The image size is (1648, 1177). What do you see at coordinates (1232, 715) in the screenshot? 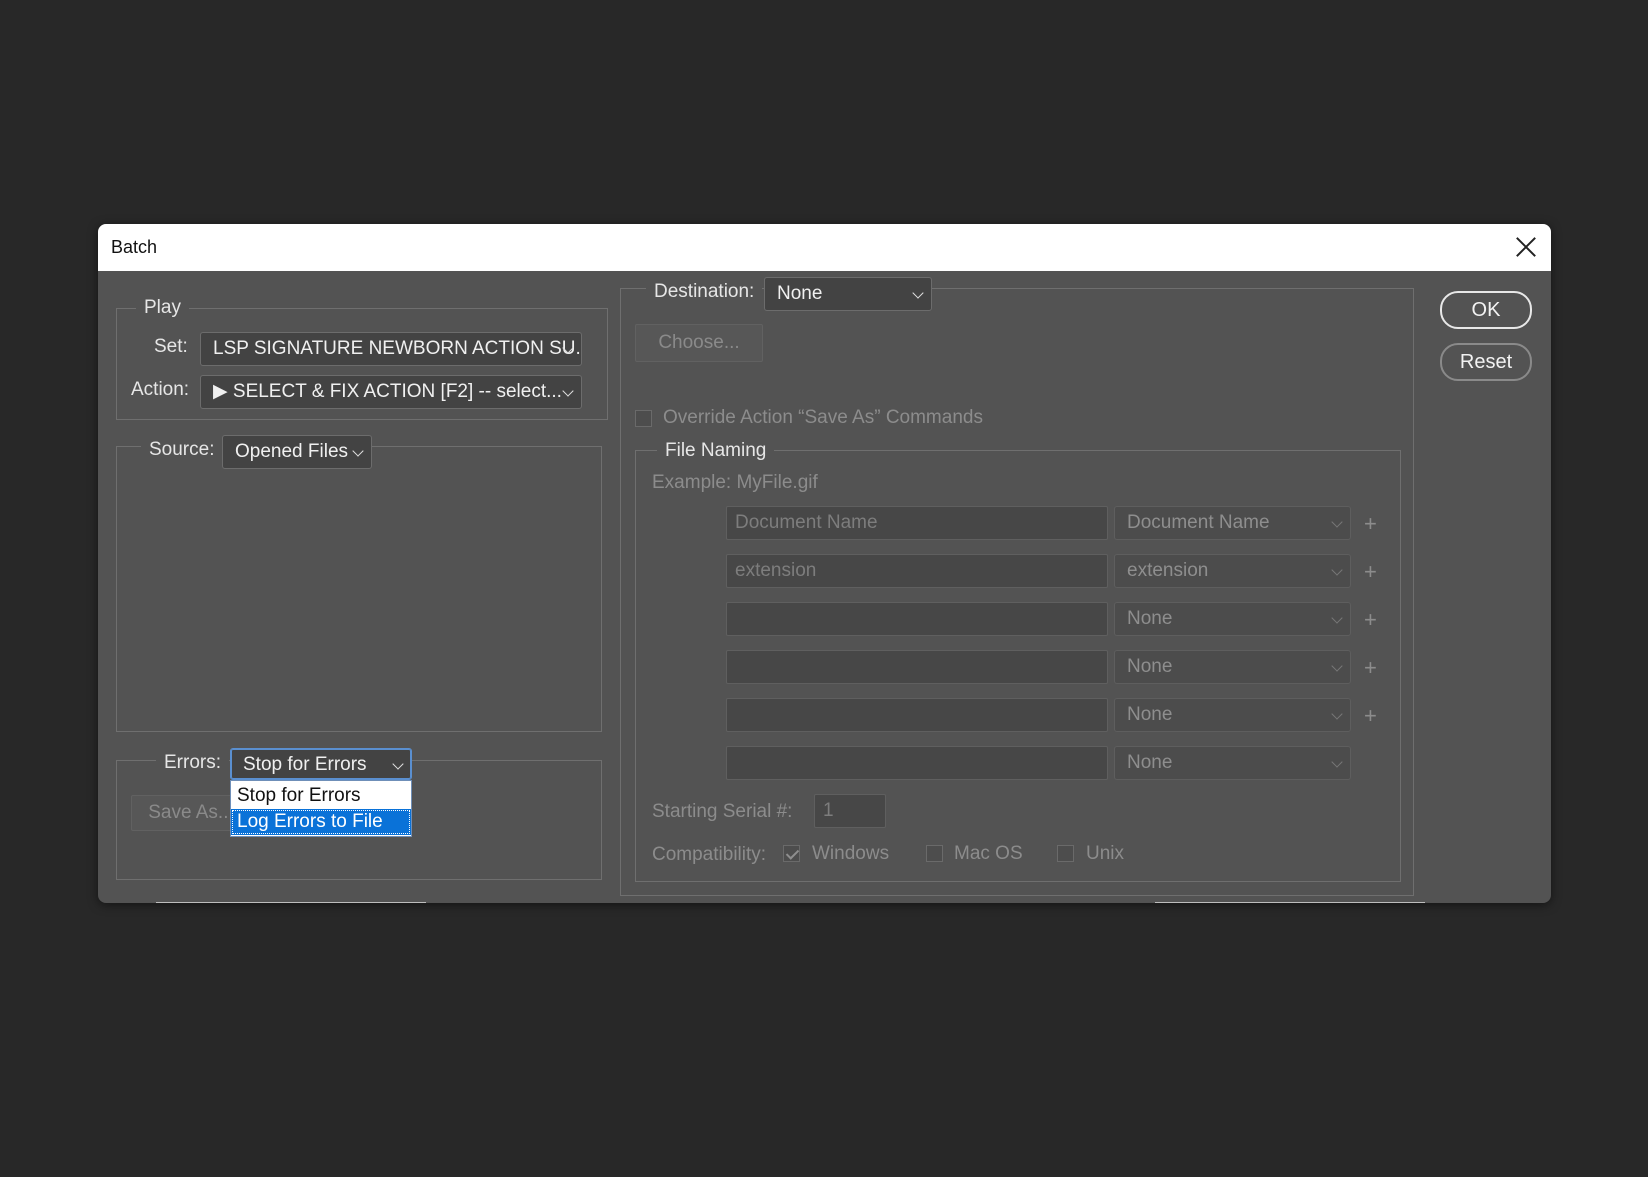
I see `naming-select-5: None` at bounding box center [1232, 715].